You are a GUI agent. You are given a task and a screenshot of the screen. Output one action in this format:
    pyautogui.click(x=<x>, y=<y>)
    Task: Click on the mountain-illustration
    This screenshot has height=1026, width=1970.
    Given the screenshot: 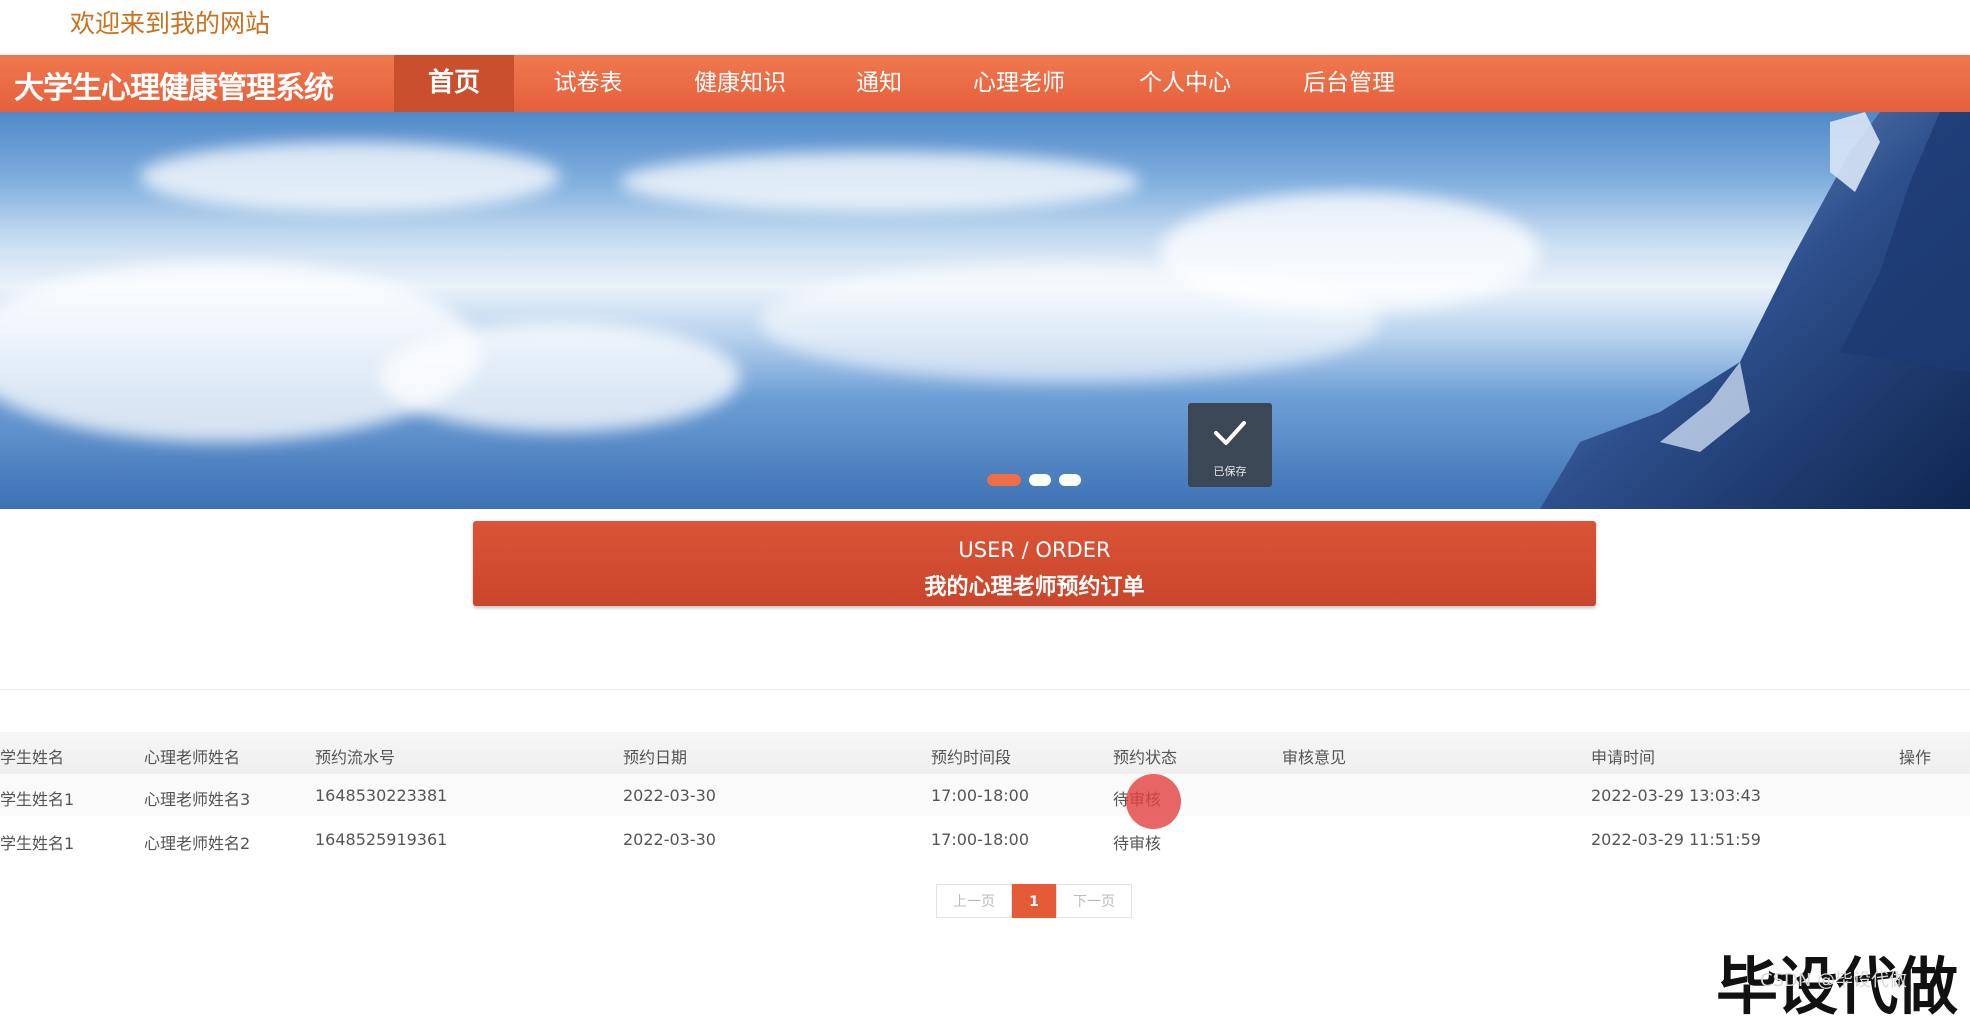 What is the action you would take?
    pyautogui.click(x=1755, y=310)
    